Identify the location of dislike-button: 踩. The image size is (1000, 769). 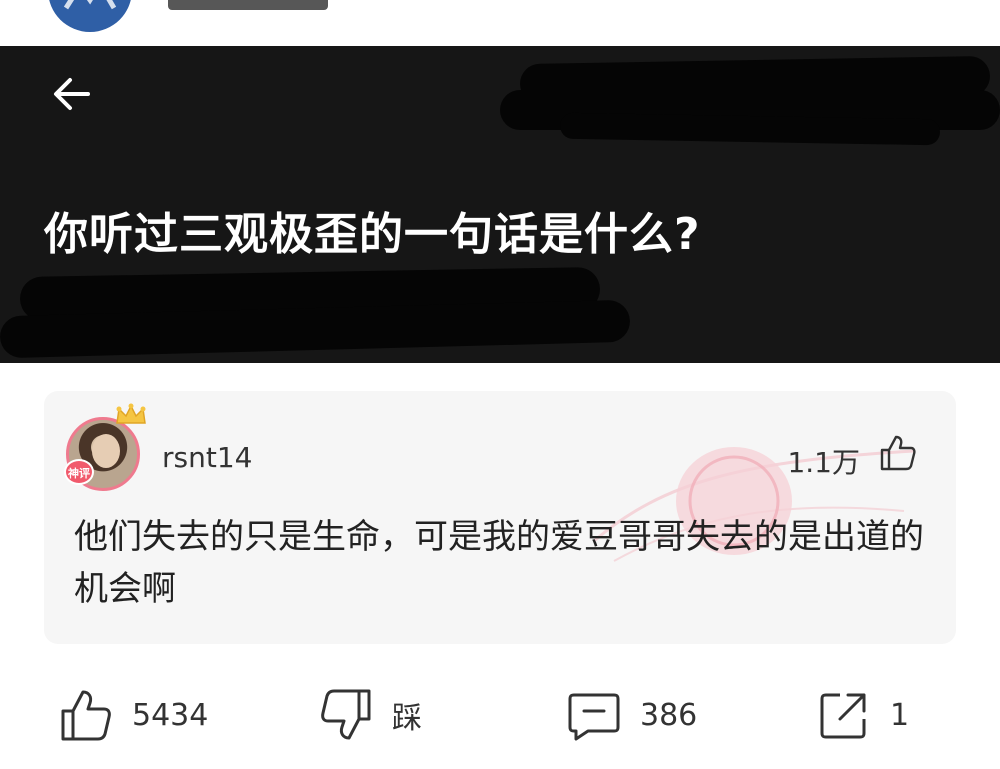
(370, 715).